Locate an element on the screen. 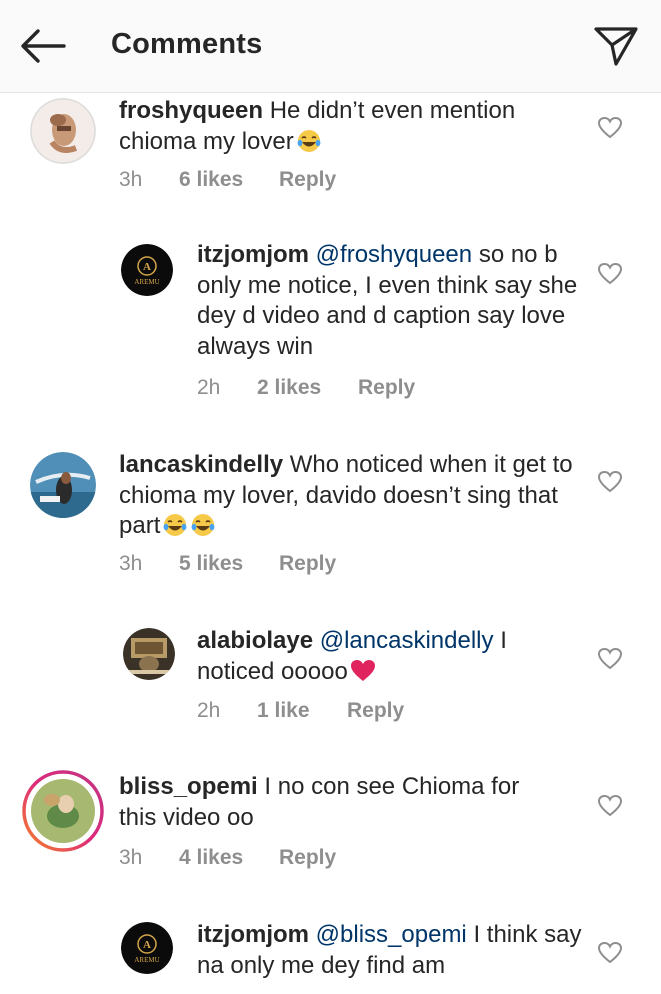  comment-likes: 1 like is located at coordinates (302, 711).